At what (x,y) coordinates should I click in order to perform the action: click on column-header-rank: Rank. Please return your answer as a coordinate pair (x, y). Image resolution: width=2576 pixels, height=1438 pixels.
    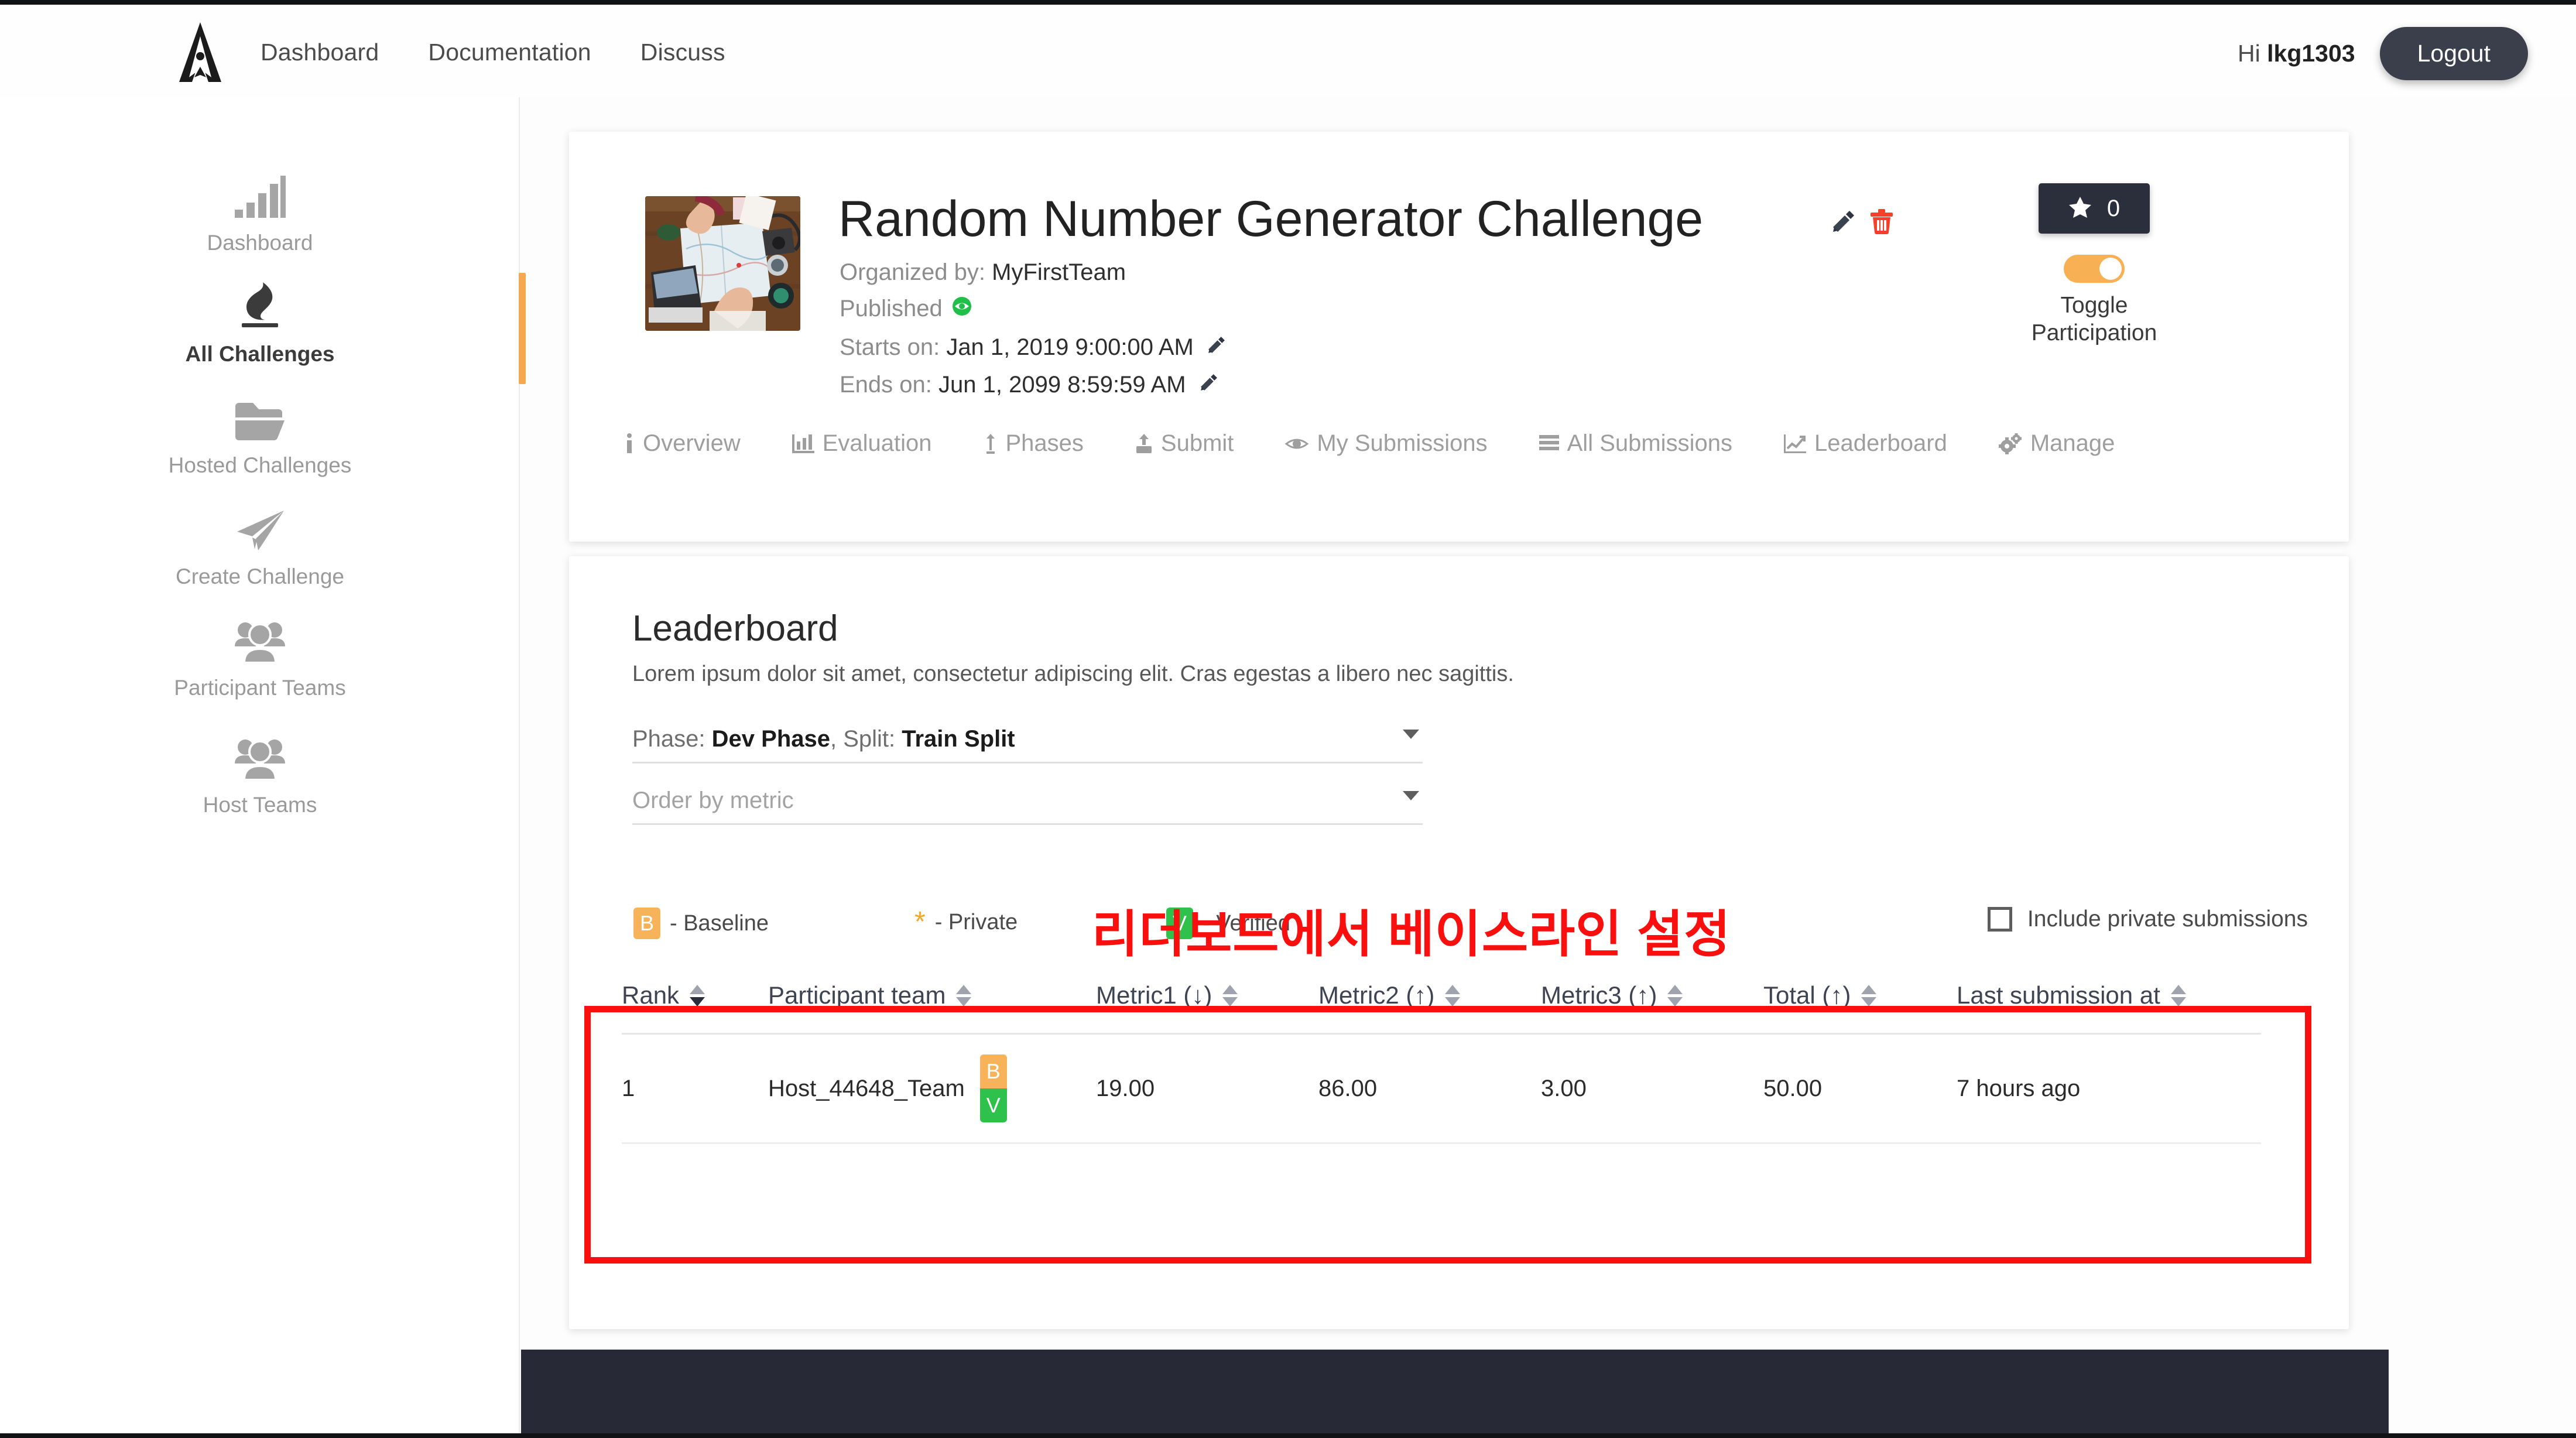
    Looking at the image, I should click on (695, 1001).